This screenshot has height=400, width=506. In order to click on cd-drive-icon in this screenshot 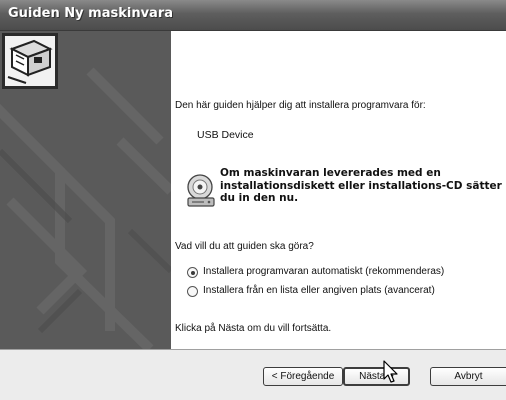, I will do `click(201, 190)`.